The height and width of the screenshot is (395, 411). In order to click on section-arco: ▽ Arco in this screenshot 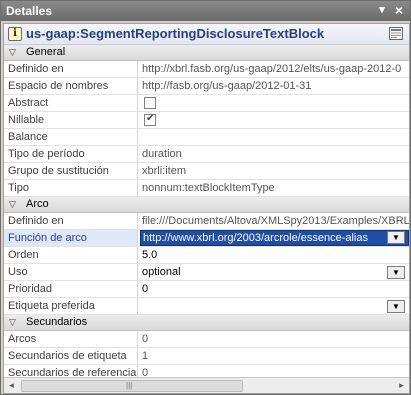, I will do `click(206, 205)`.